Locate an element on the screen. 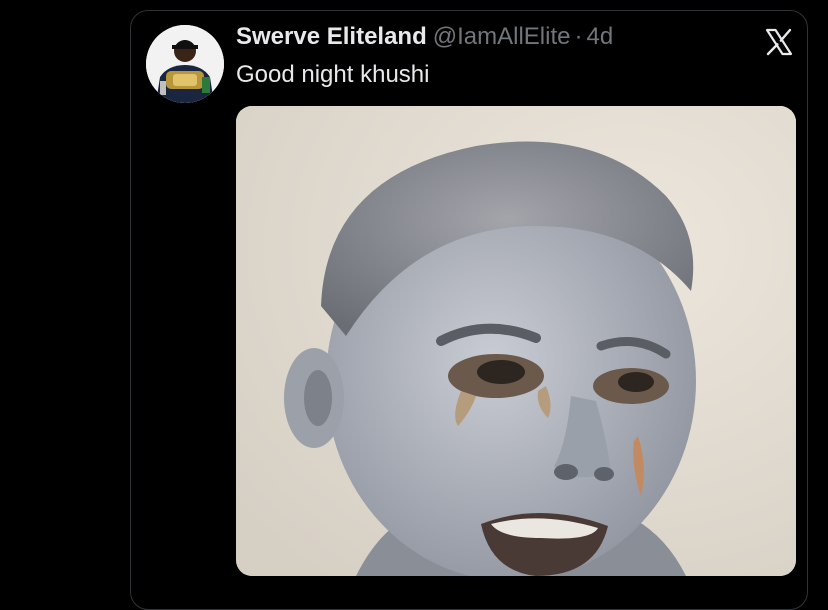 The width and height of the screenshot is (828, 610). x-logo-icon is located at coordinates (779, 42).